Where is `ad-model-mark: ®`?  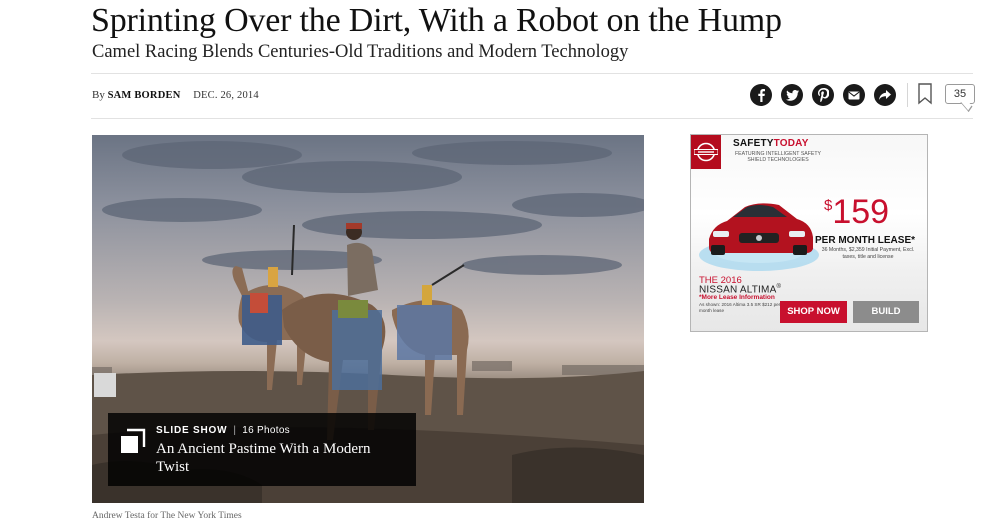
ad-model-mark: ® is located at coordinates (779, 287).